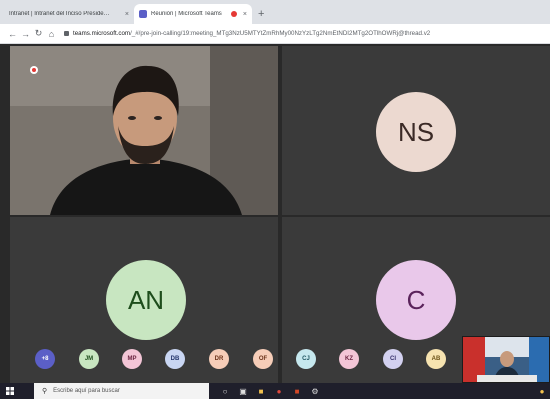 Image resolution: width=550 pixels, height=399 pixels. I want to click on participant-avatar: CJ, so click(306, 359).